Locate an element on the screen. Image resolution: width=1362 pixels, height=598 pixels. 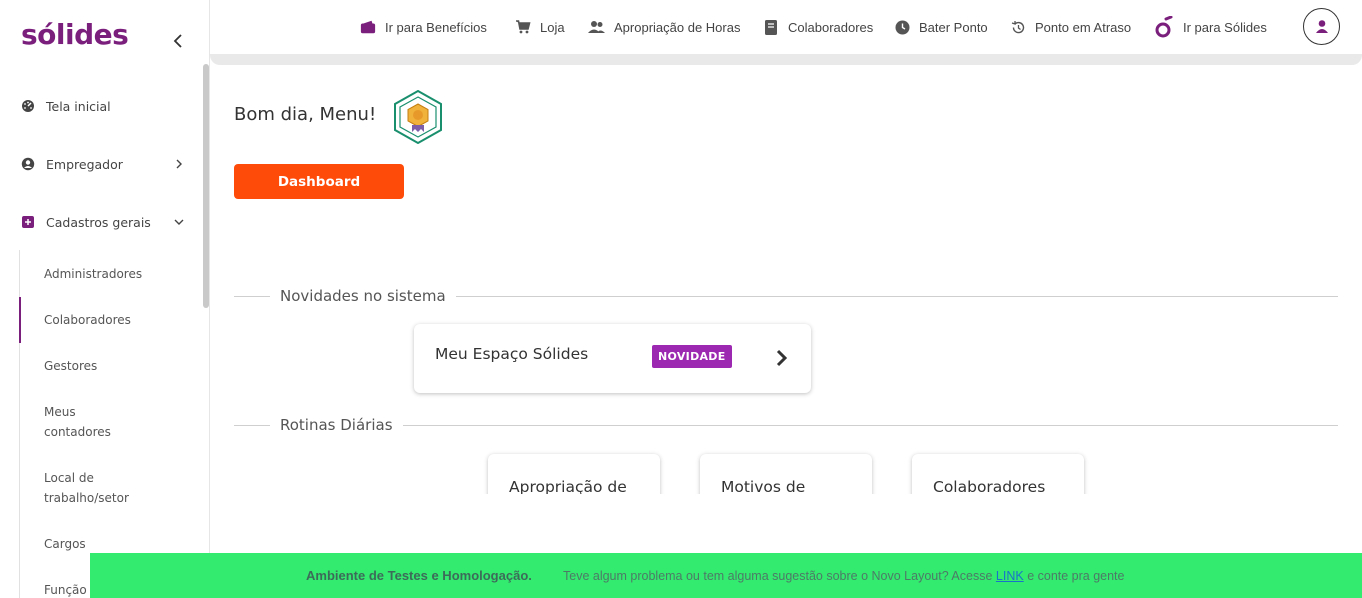
submenu-active-indicator is located at coordinates (20, 320).